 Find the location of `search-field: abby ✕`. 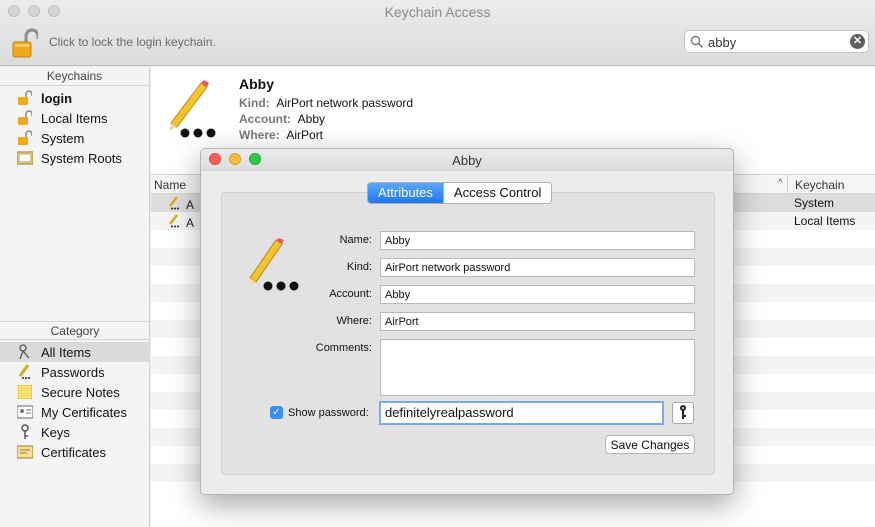

search-field: abby ✕ is located at coordinates (776, 41).